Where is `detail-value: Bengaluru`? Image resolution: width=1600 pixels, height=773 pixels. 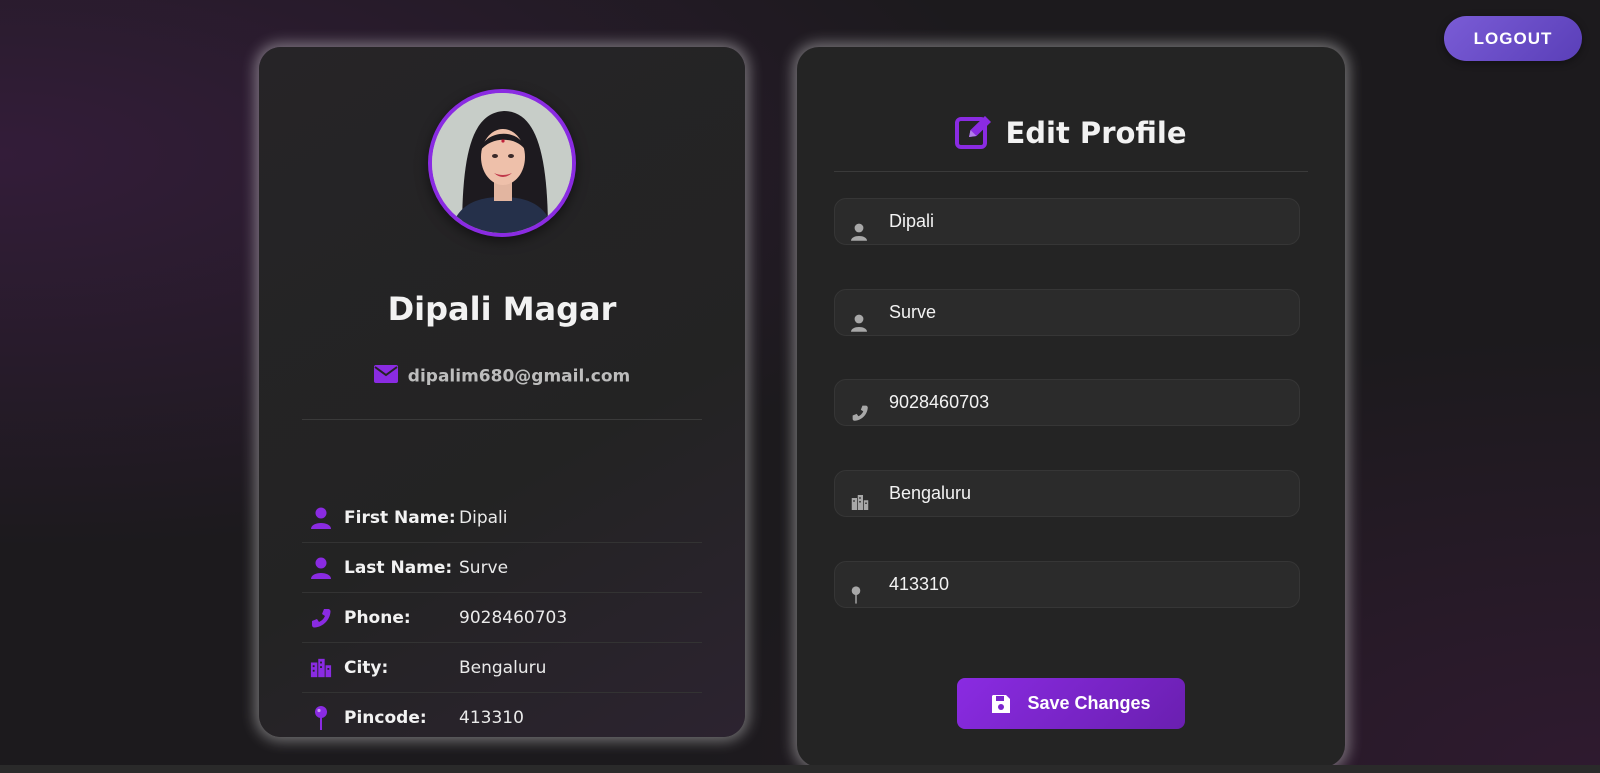
detail-value: Bengaluru is located at coordinates (503, 667).